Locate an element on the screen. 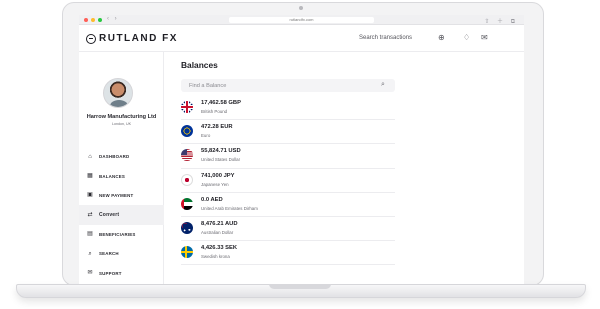 The image size is (600, 309). beneficiaries-icon: ▤ is located at coordinates (90, 234).